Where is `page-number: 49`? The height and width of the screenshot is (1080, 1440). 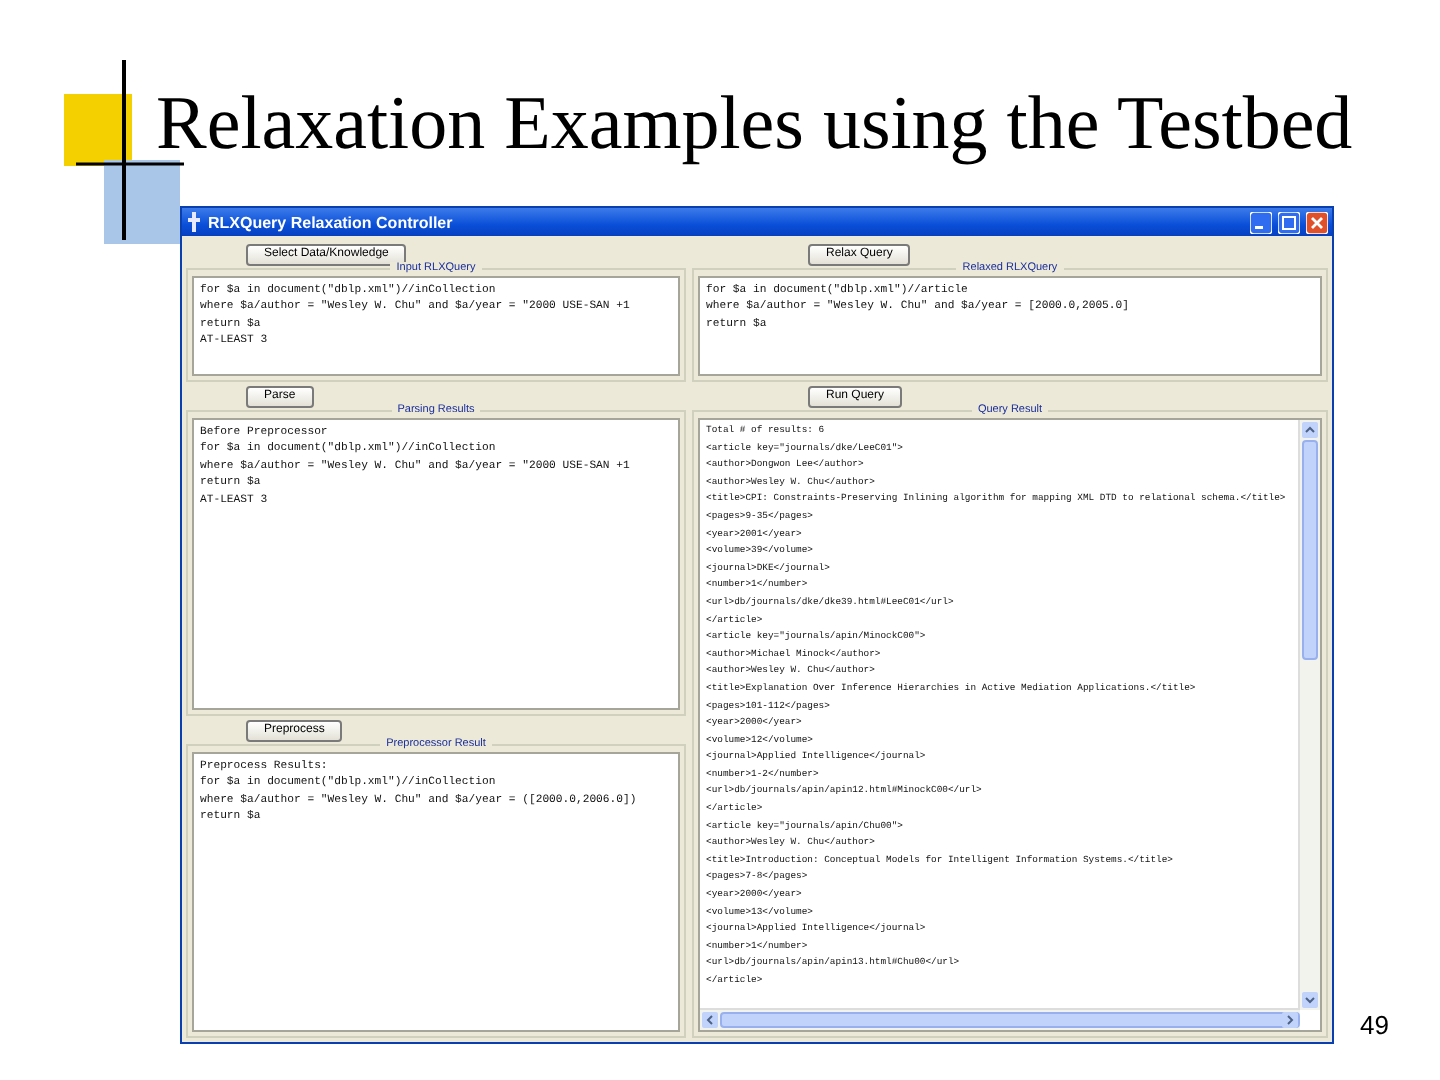 page-number: 49 is located at coordinates (1374, 1025).